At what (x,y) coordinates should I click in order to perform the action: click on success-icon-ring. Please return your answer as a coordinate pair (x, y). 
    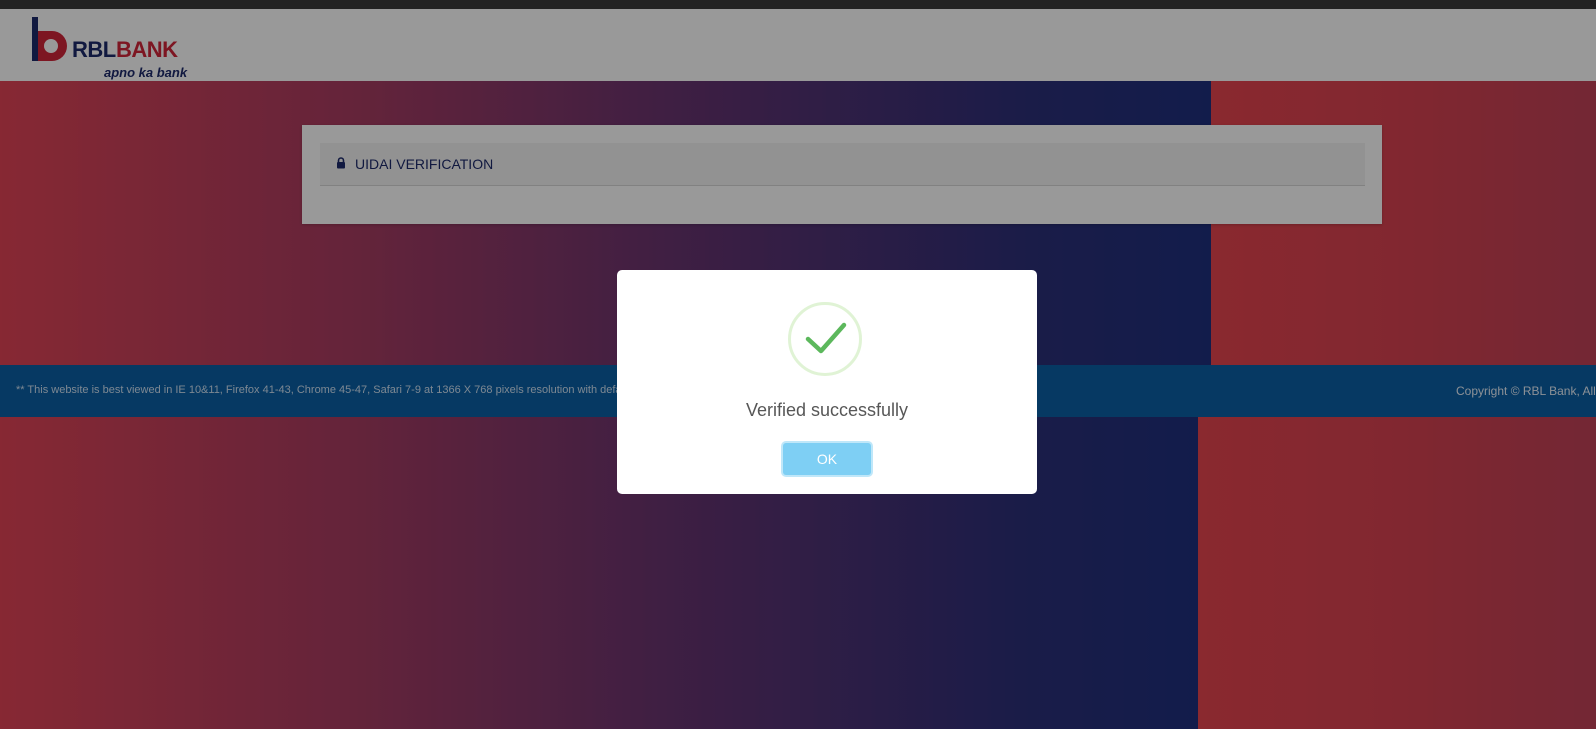
    Looking at the image, I should click on (825, 339).